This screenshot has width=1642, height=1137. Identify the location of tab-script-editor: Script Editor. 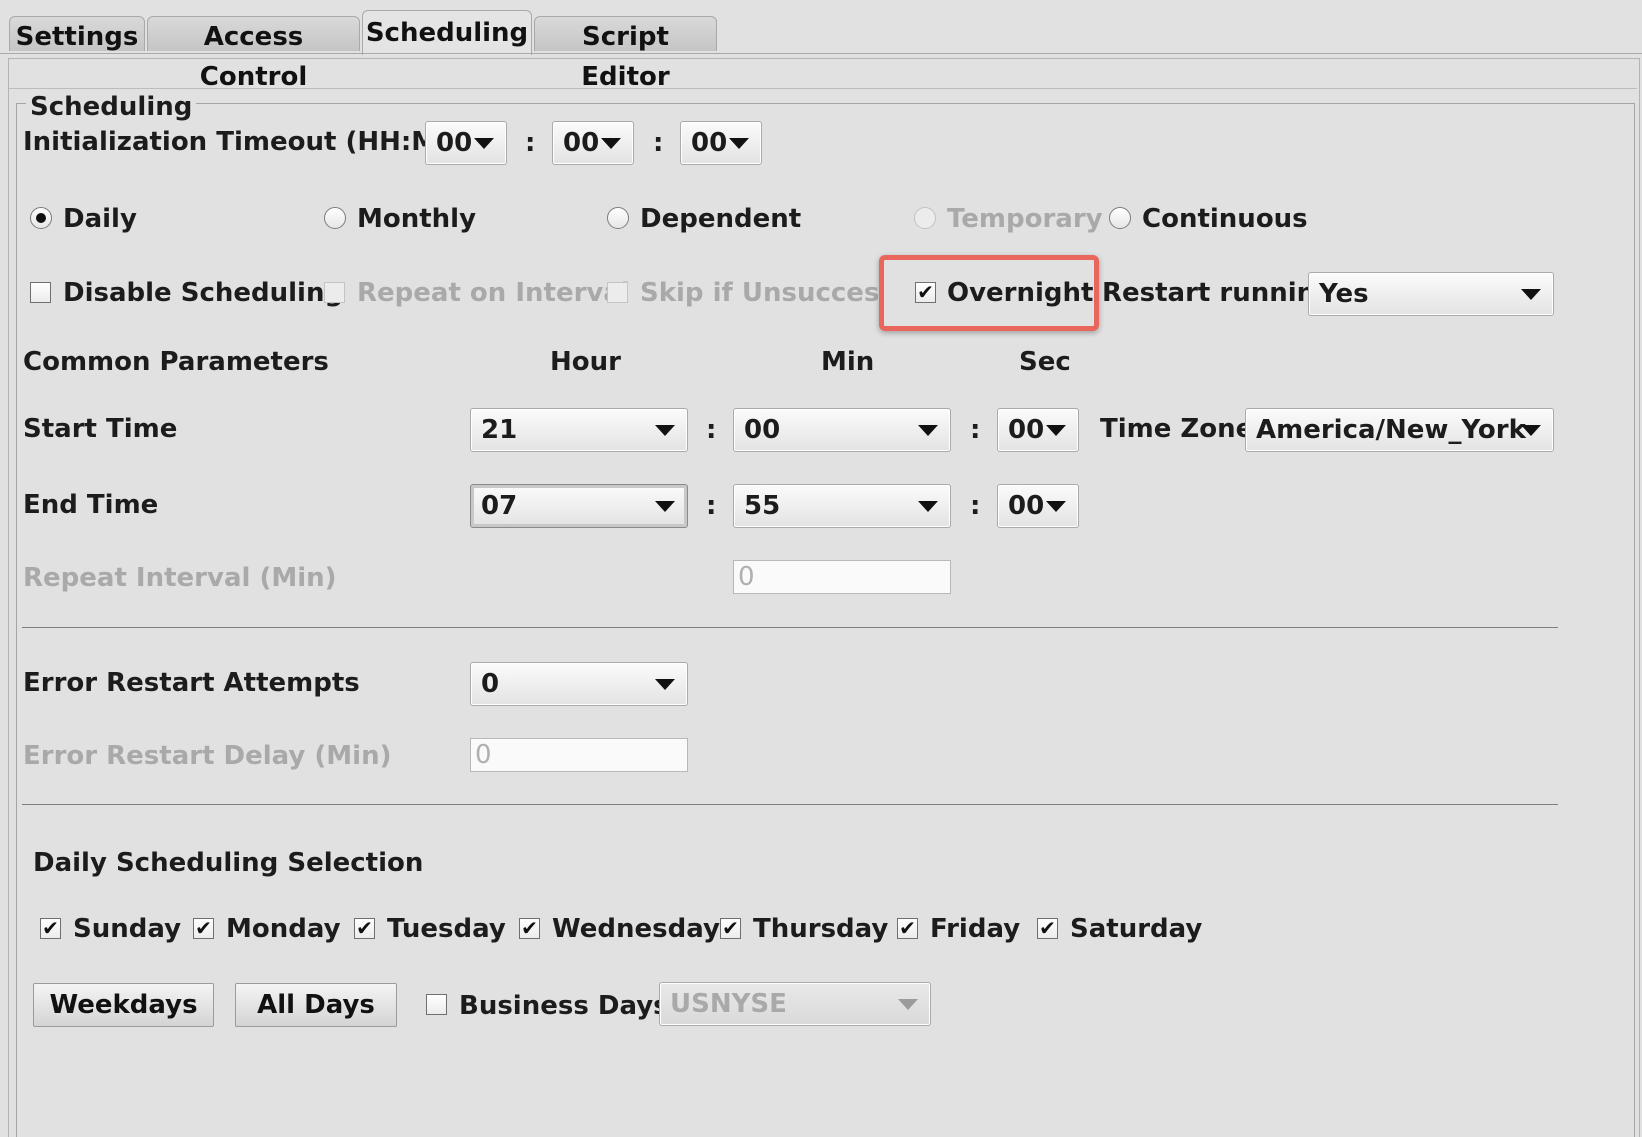
(625, 54).